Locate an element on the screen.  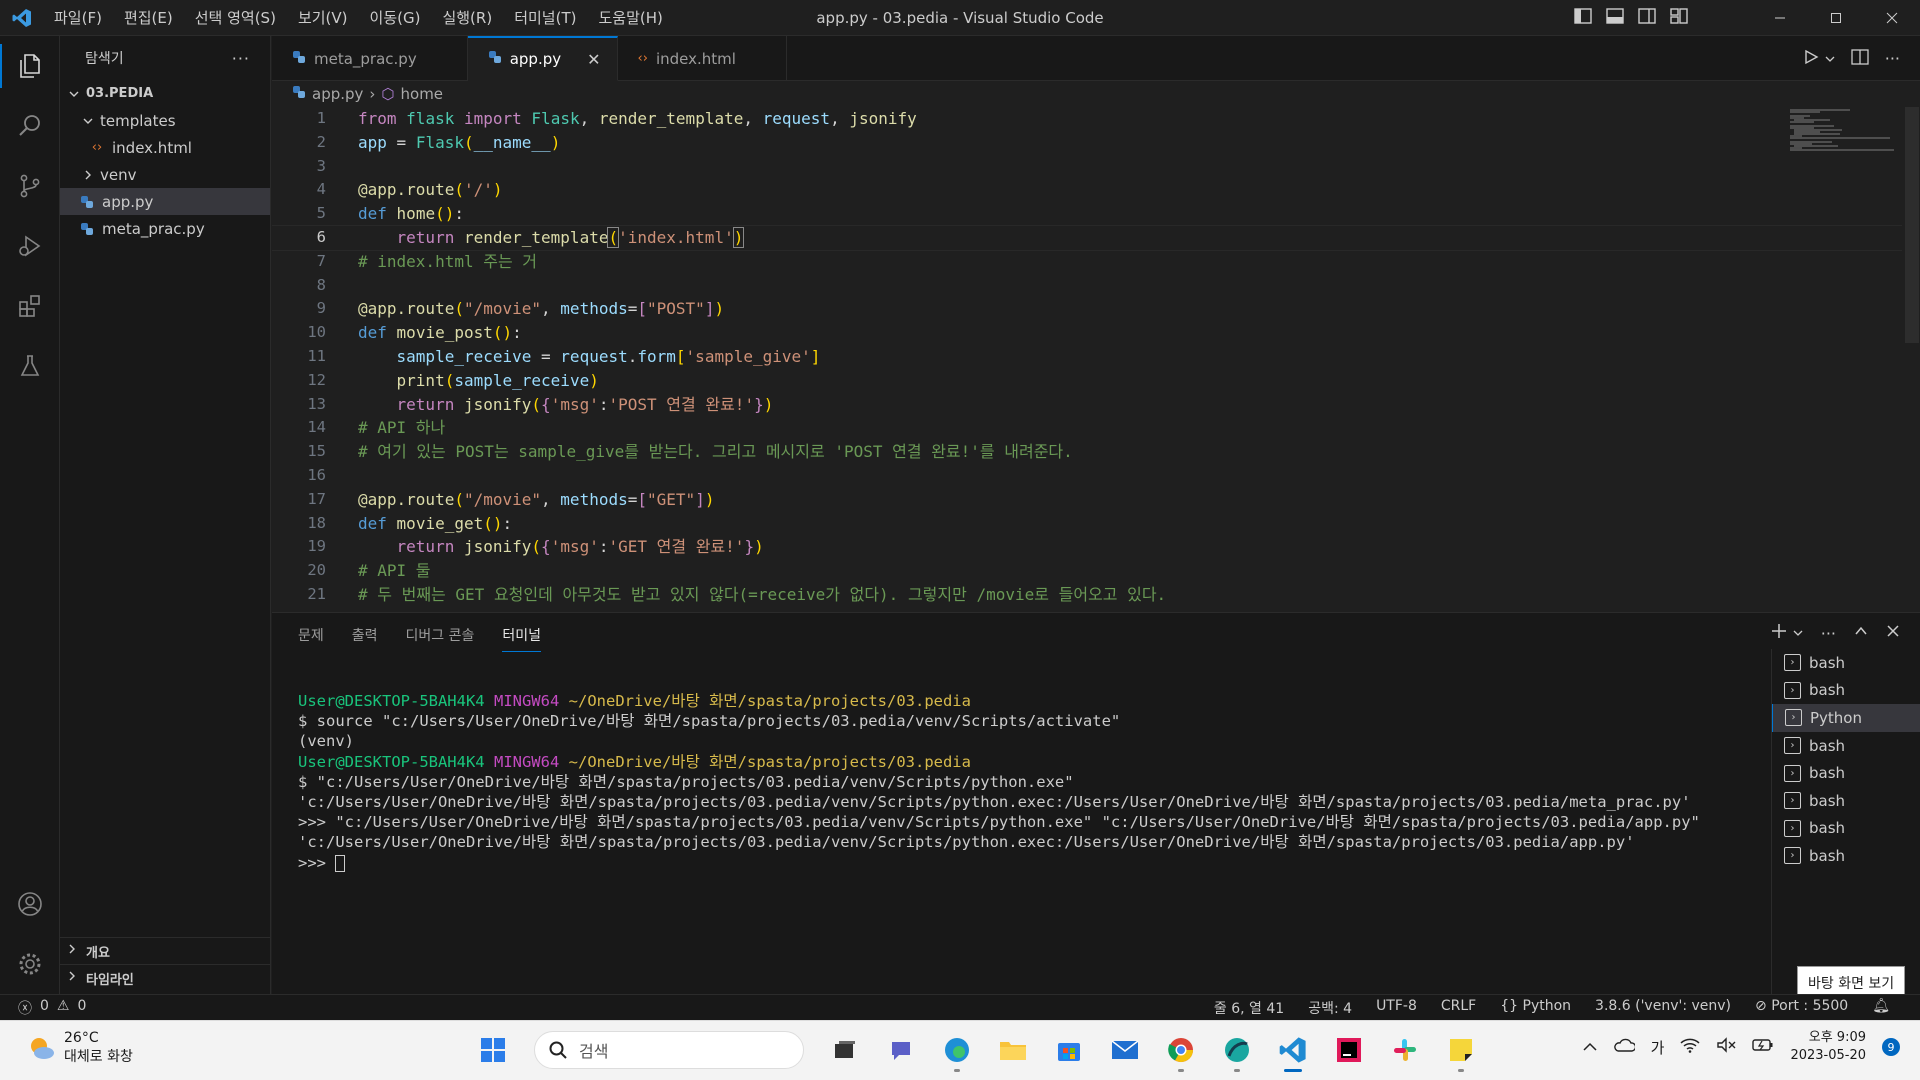
toggle-panel-icon is located at coordinates (1615, 18).